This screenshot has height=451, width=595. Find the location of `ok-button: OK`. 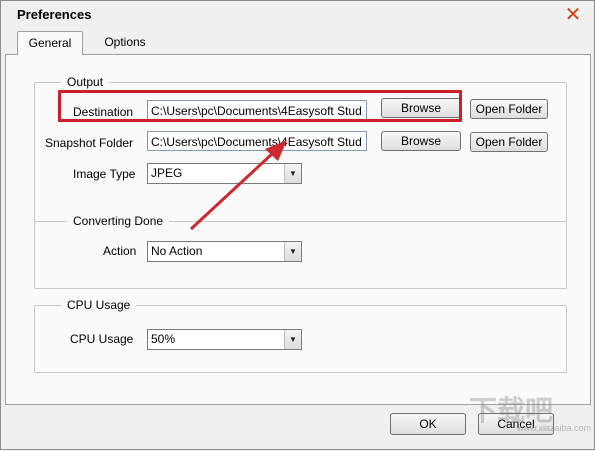

ok-button: OK is located at coordinates (428, 424).